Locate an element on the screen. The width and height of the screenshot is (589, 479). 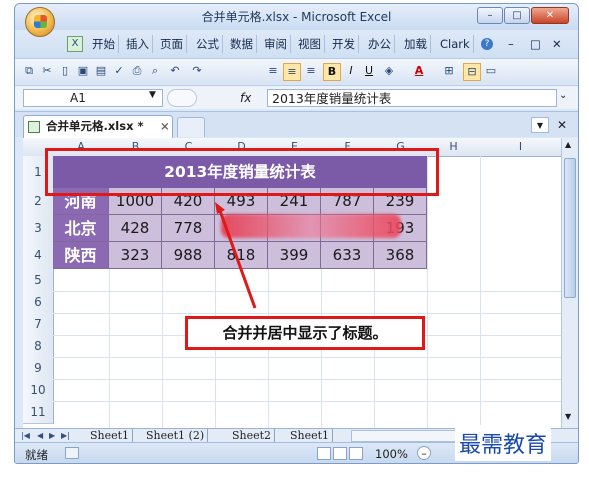
page-break-view-icon is located at coordinates (356, 453).